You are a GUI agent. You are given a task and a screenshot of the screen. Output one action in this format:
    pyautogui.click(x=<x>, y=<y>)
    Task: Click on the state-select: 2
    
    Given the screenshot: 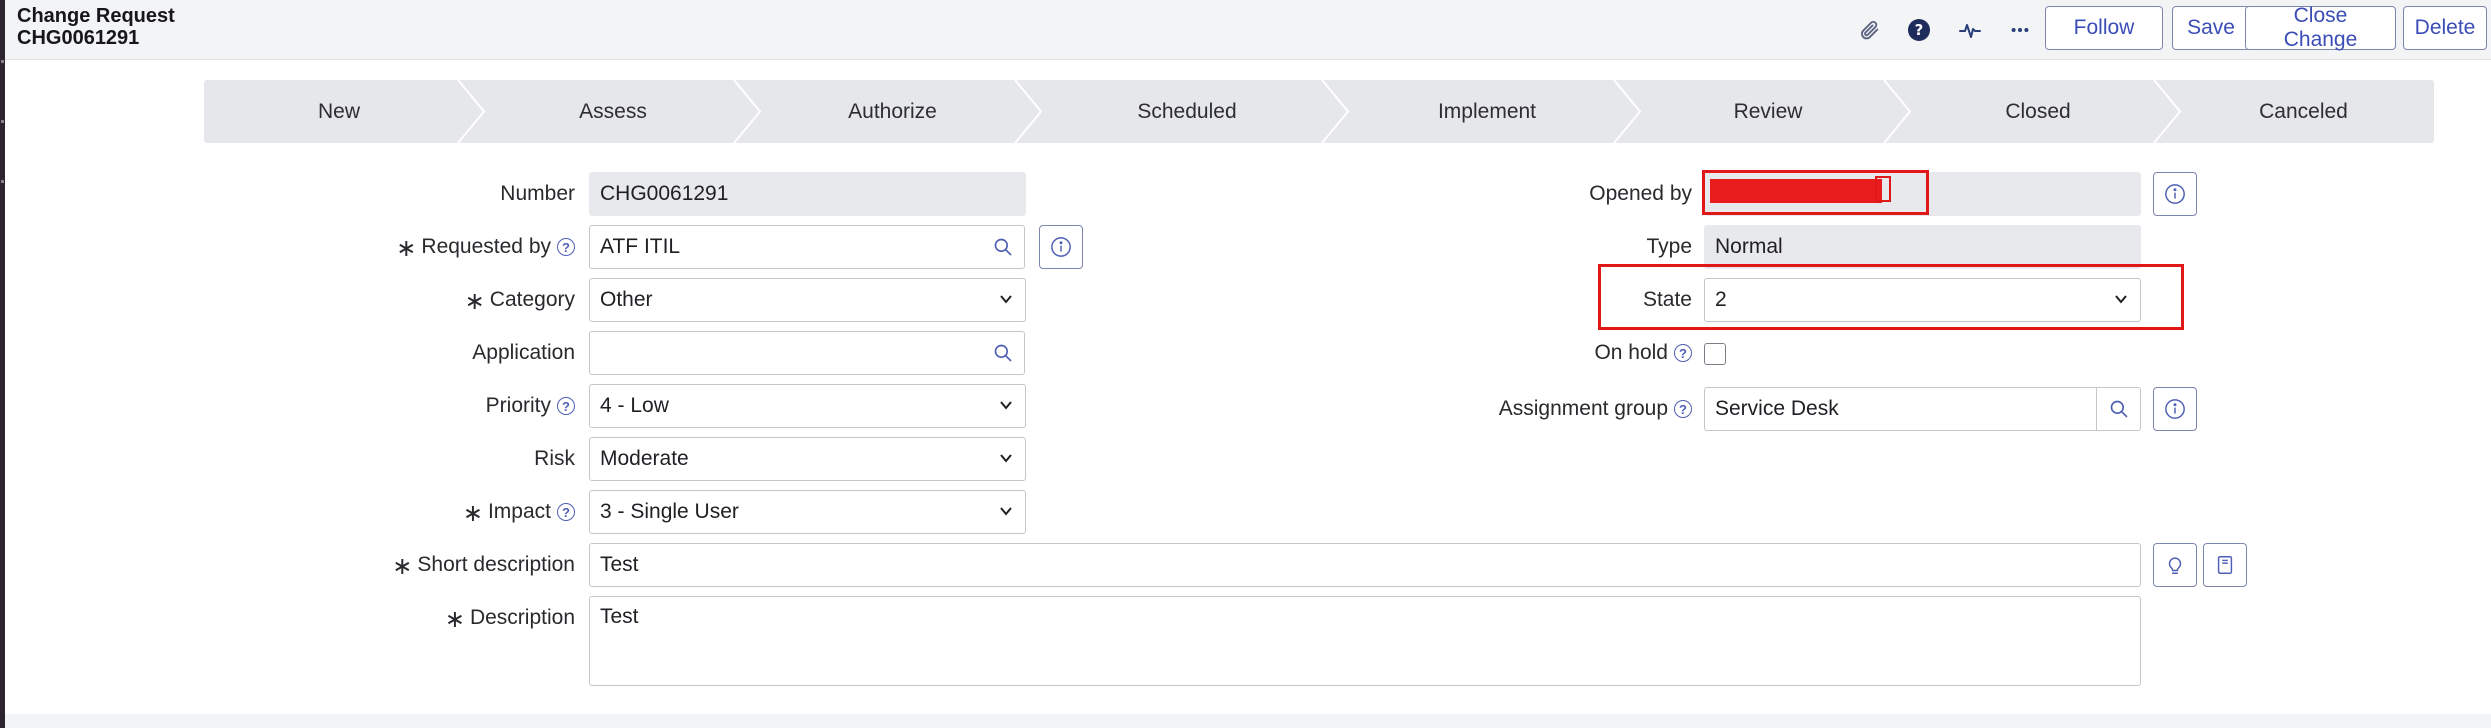 What is the action you would take?
    pyautogui.click(x=1922, y=300)
    